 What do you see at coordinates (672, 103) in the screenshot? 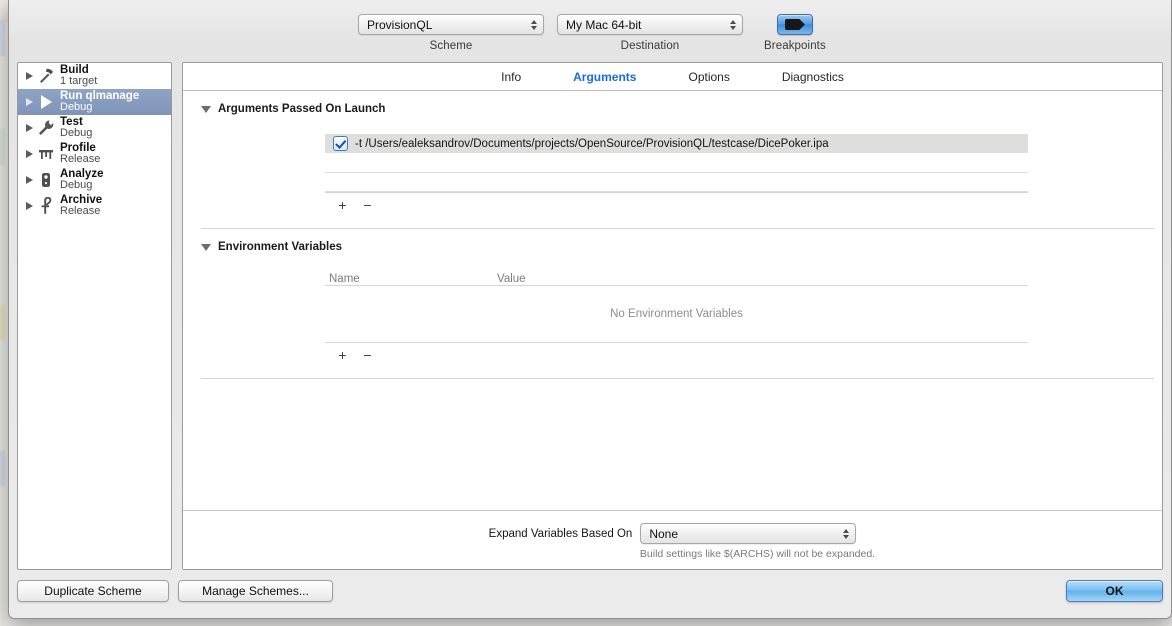
I see `arguments-section-header: Arguments Passed On Launch` at bounding box center [672, 103].